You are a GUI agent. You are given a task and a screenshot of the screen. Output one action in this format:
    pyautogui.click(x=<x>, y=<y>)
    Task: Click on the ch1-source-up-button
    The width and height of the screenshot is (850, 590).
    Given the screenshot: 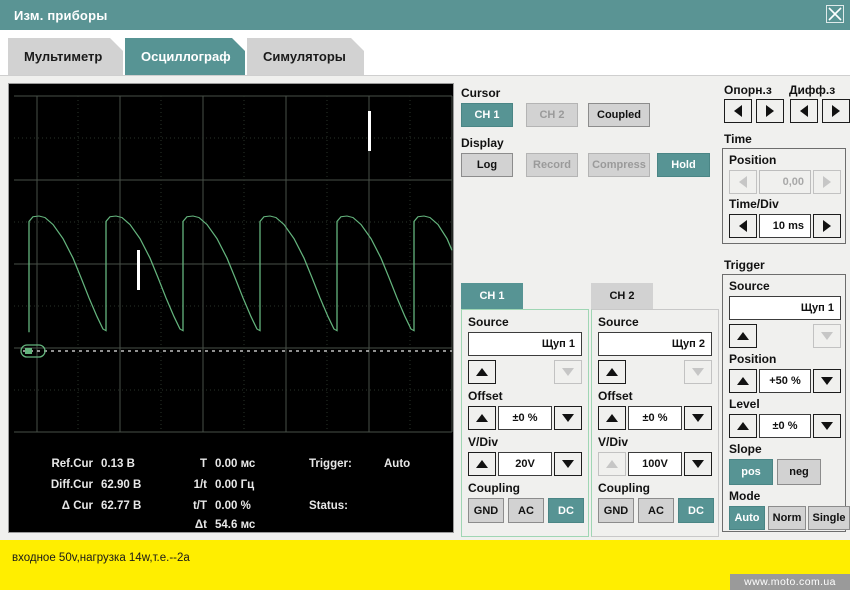 What is the action you would take?
    pyautogui.click(x=482, y=372)
    